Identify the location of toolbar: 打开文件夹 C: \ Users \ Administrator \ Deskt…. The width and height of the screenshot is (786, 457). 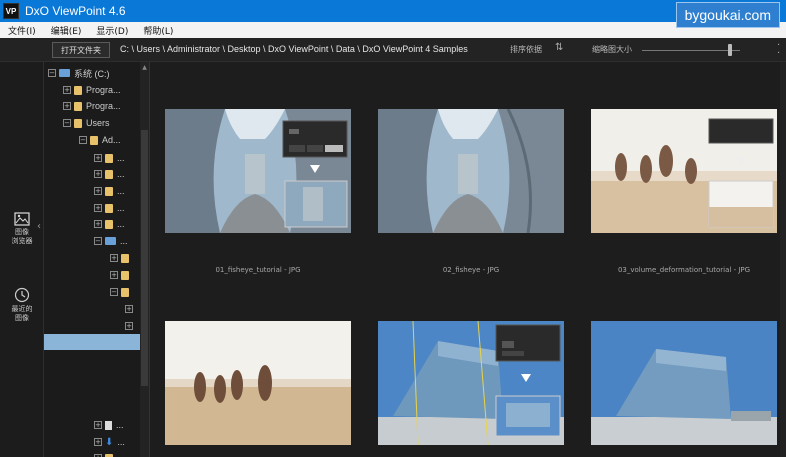
(393, 50).